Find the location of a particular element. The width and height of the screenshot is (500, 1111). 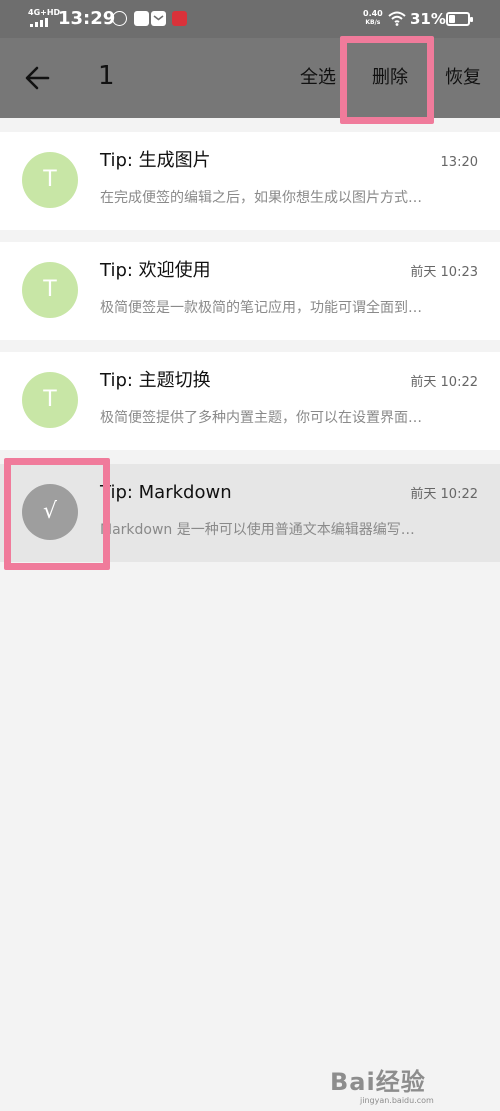

notification-news-icon is located at coordinates (179, 18).